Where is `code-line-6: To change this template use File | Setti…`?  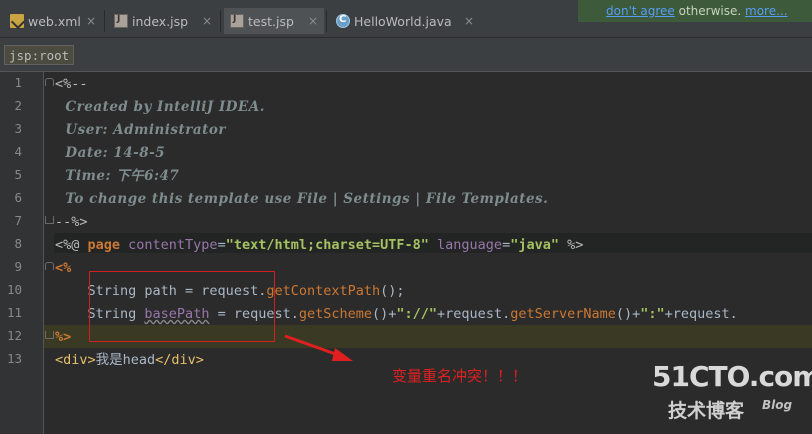 code-line-6: To change this template use File | Setti… is located at coordinates (302, 199).